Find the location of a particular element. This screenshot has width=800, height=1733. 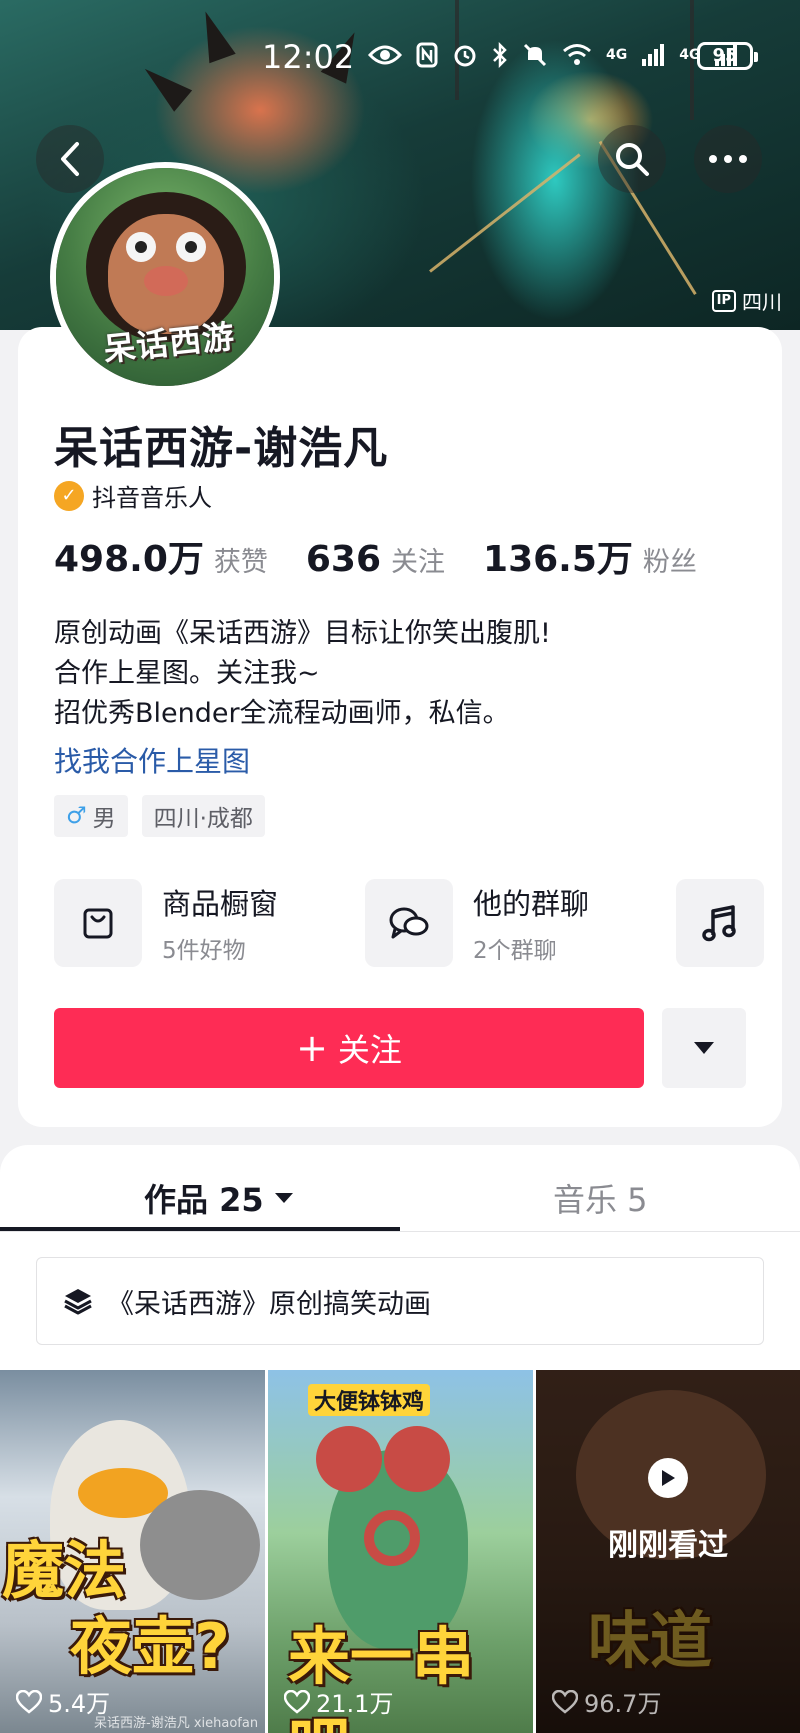

stat-likes: 498.0万 获赞 is located at coordinates (161, 556).